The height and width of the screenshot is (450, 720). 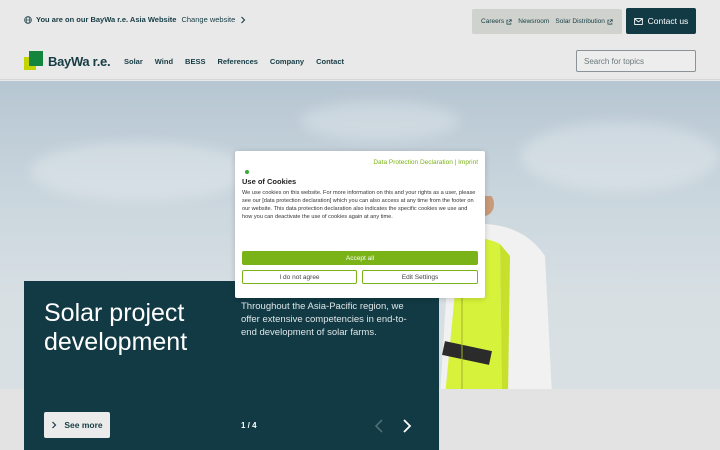 I want to click on site-region-label: You are on our BayWa r.e. Asia Website, so click(x=106, y=19).